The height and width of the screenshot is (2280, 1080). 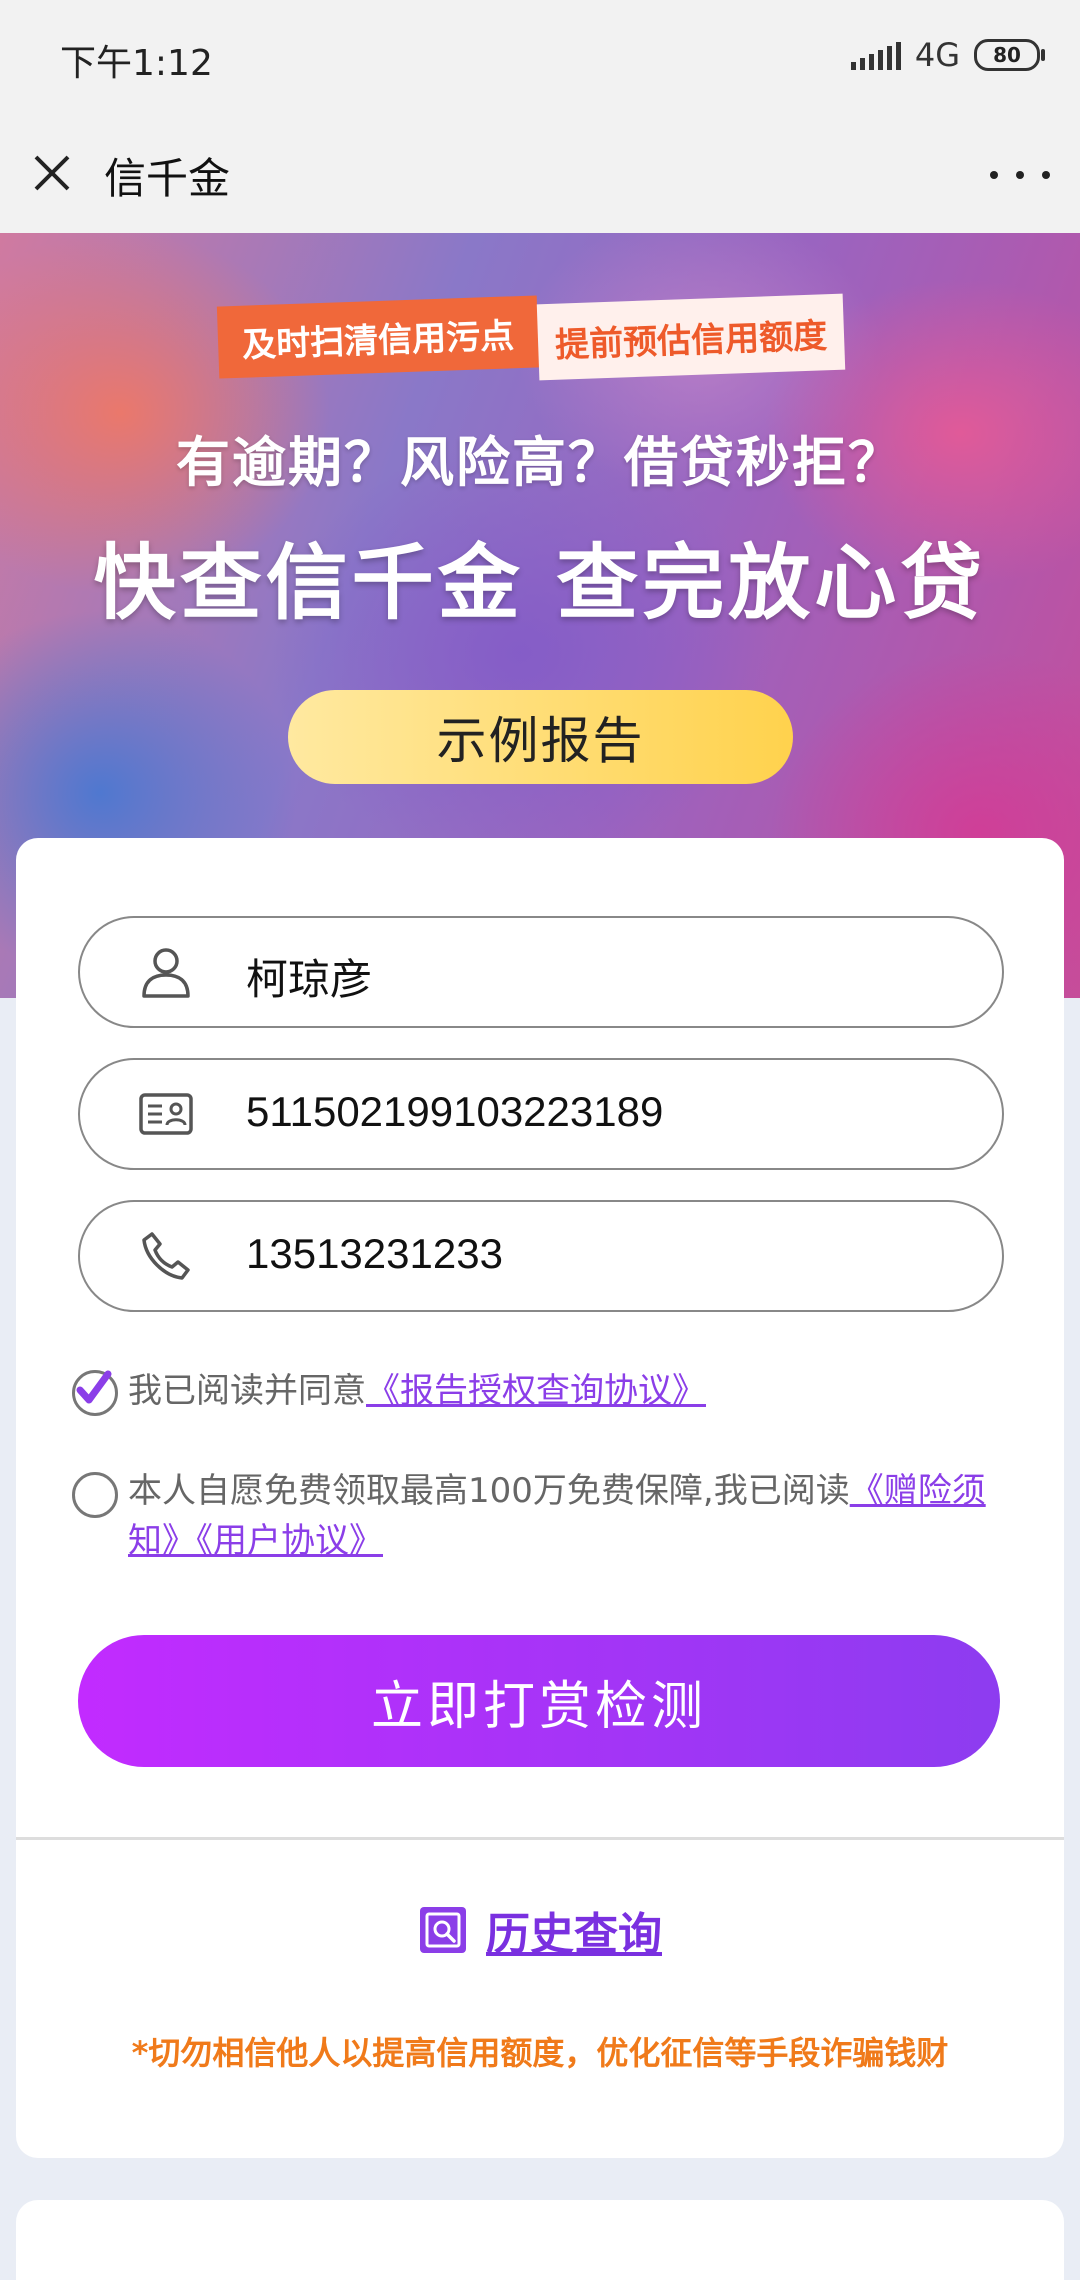 I want to click on insurance-agreement: 本人自愿免费领取最高100万免费保障,我已阅读《赠险须知》《用户协议》, so click(x=542, y=1516).